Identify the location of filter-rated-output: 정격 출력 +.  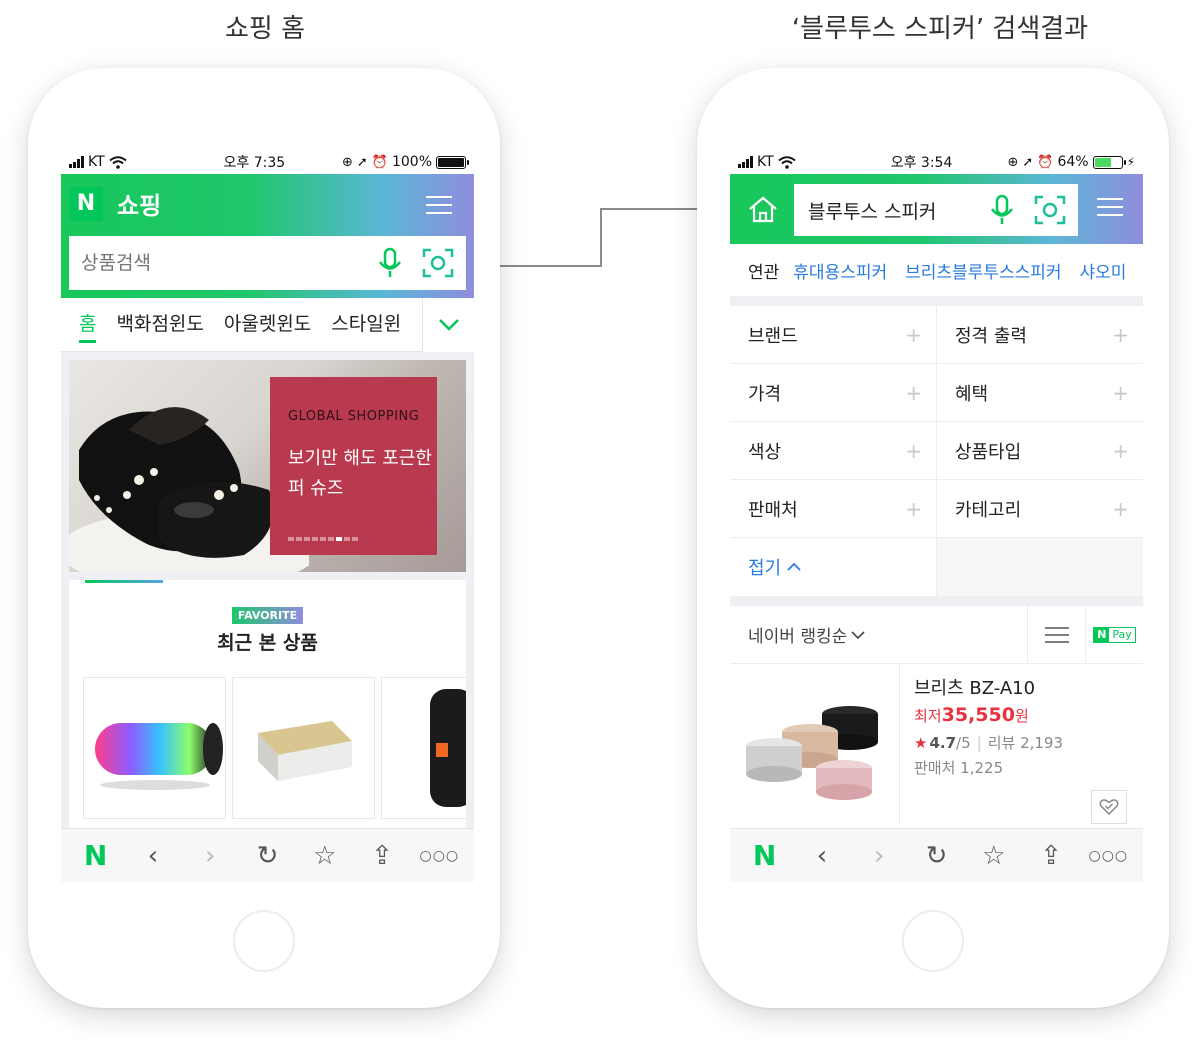
(1040, 334).